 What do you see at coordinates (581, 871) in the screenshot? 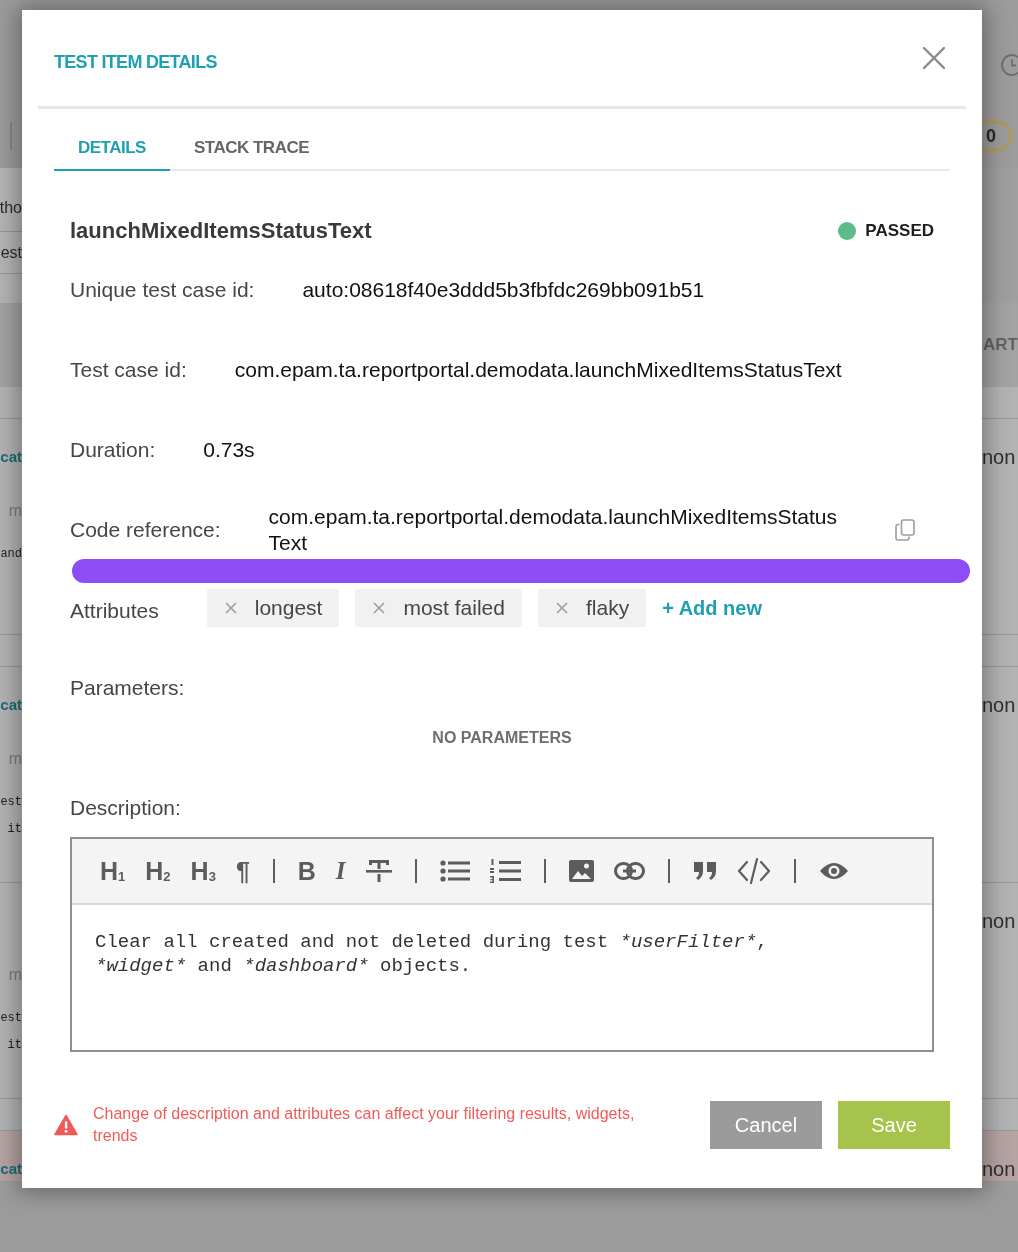
I see `image-icon` at bounding box center [581, 871].